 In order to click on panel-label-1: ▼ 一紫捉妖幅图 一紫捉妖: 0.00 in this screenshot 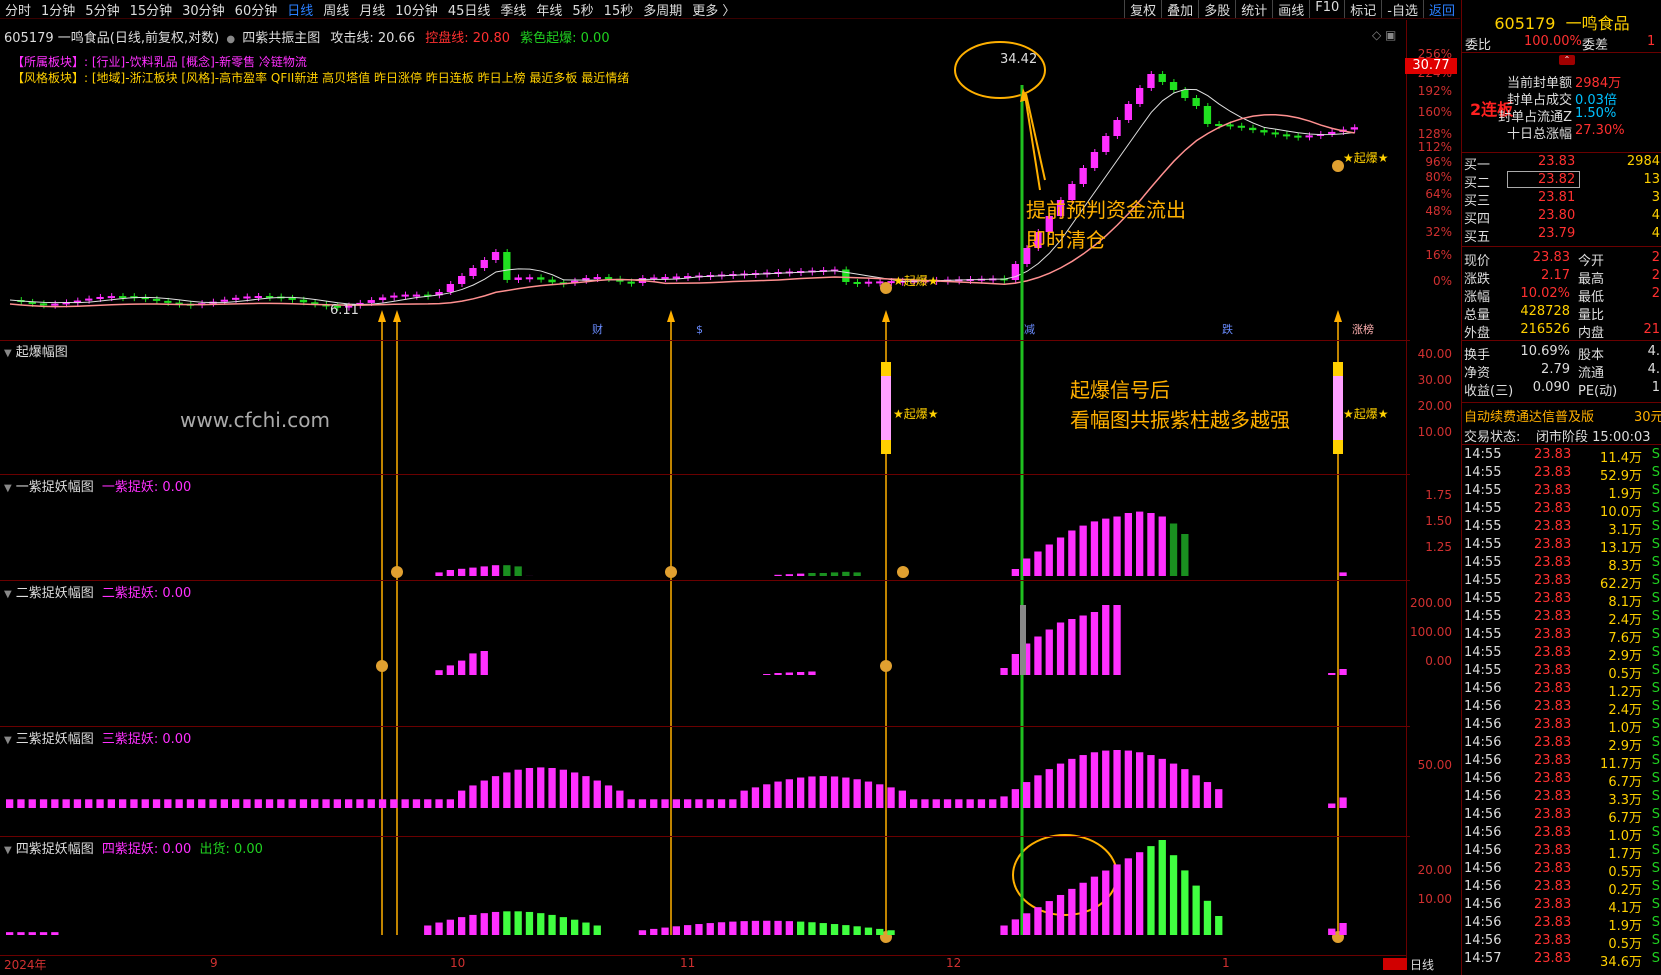, I will do `click(97, 485)`.